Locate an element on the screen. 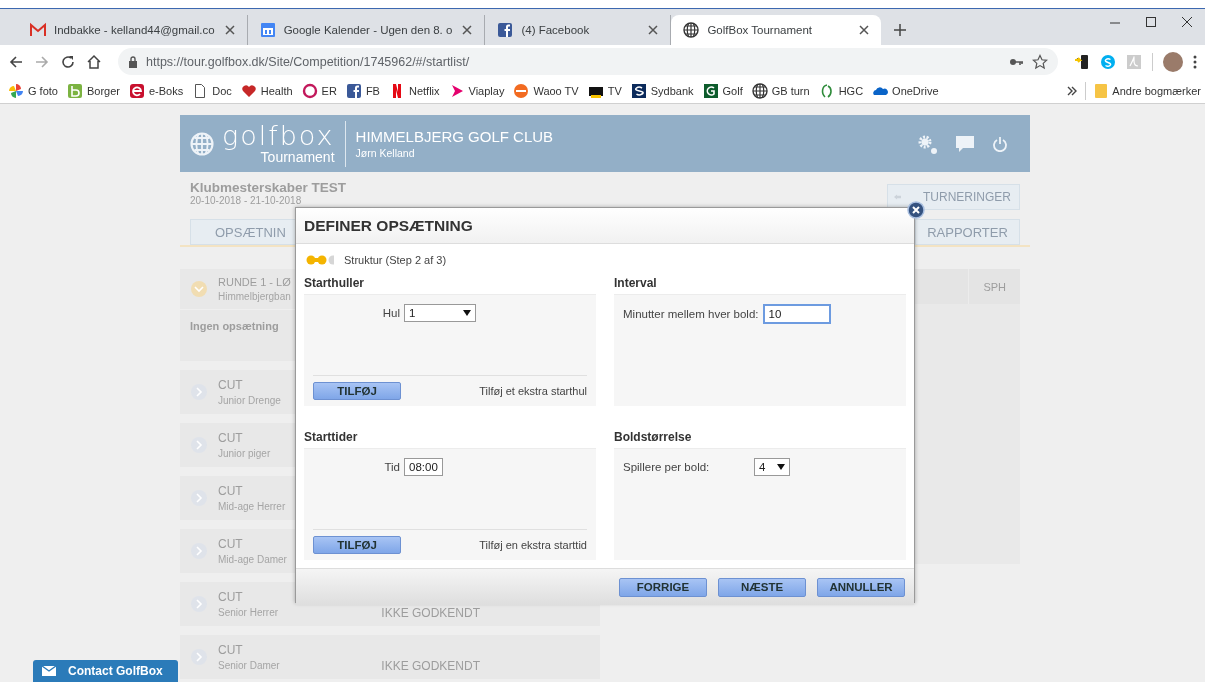  round-title: RUNDE 1 - LØ is located at coordinates (254, 282).